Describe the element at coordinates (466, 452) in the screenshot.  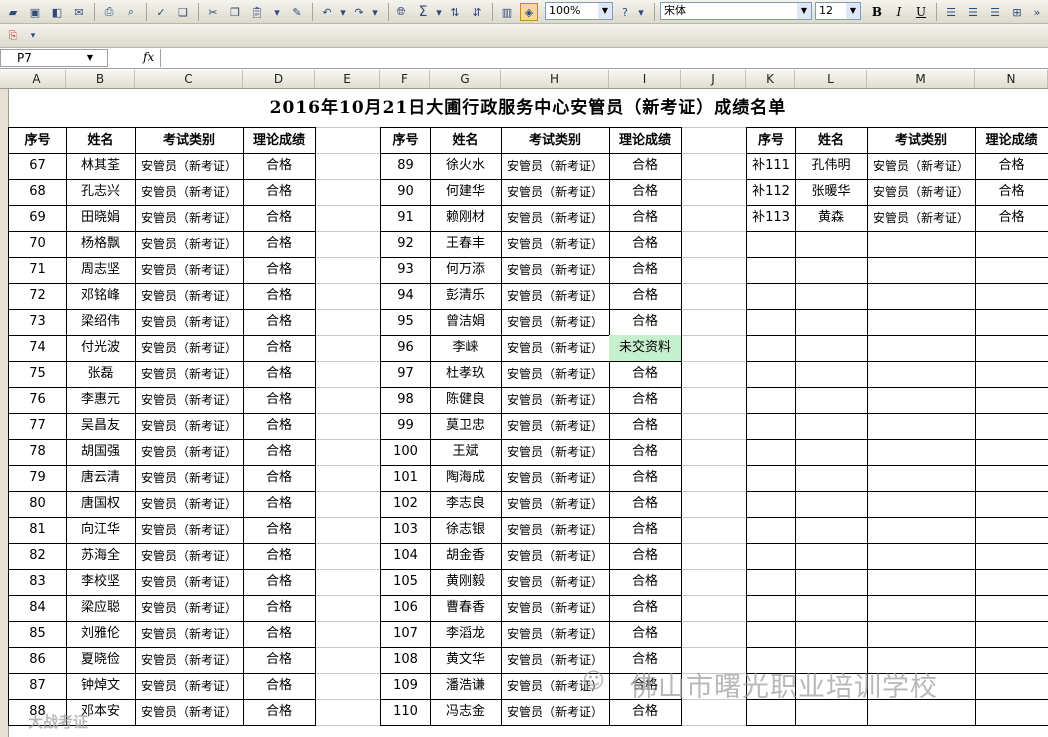
I see `table-cell: 王斌` at that location.